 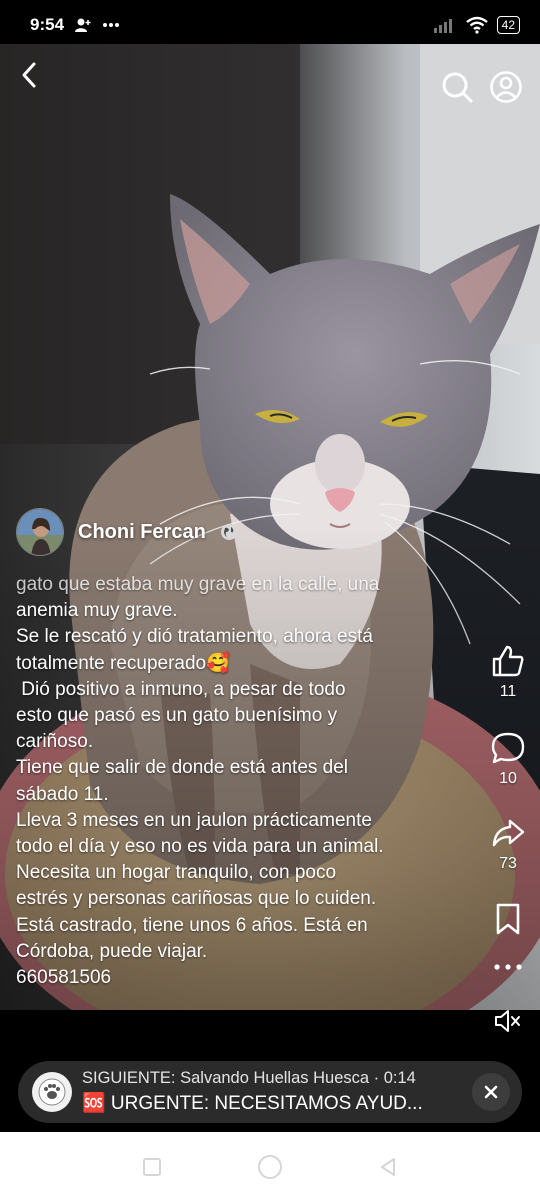 What do you see at coordinates (508, 691) in the screenshot?
I see `like-count: 11` at bounding box center [508, 691].